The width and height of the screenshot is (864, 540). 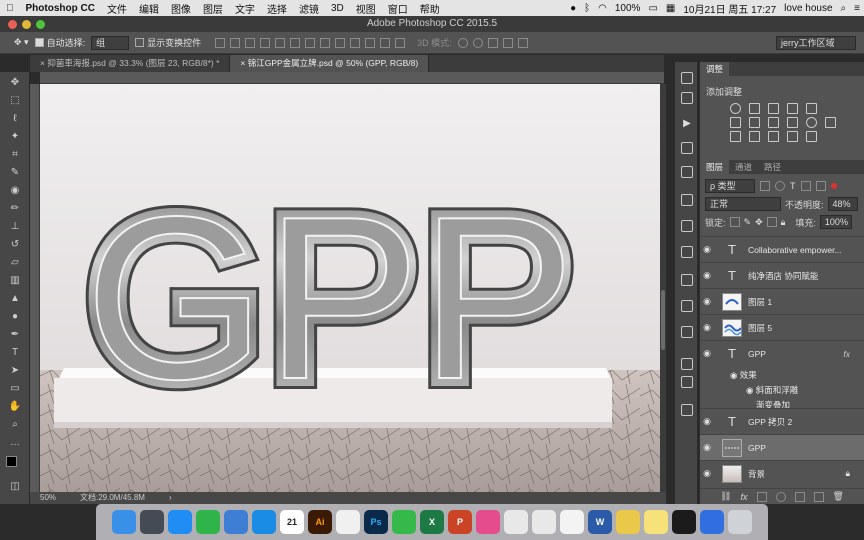 I want to click on filter-shape-icon, so click(x=805, y=186).